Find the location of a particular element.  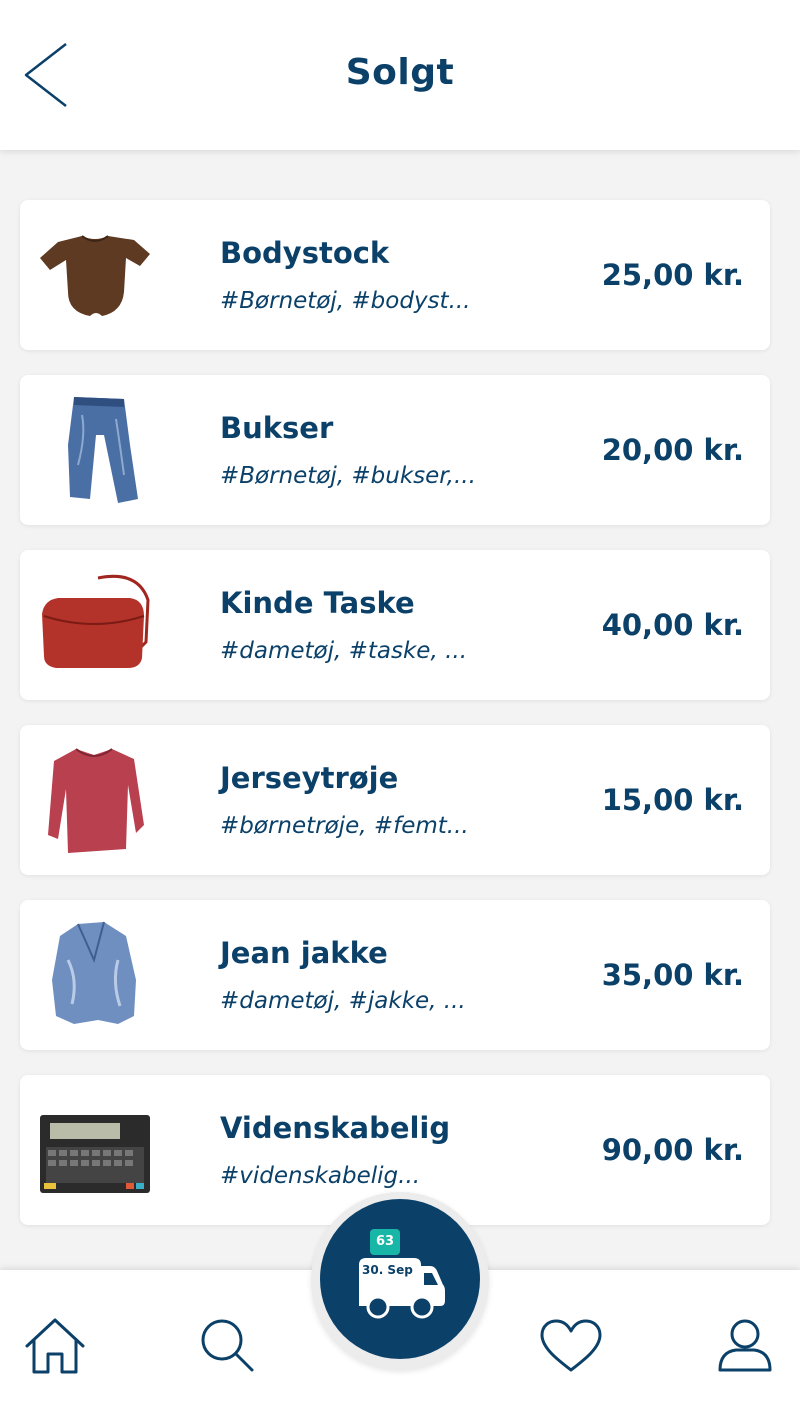

item-price: 90,00 kr. is located at coordinates (672, 1150).